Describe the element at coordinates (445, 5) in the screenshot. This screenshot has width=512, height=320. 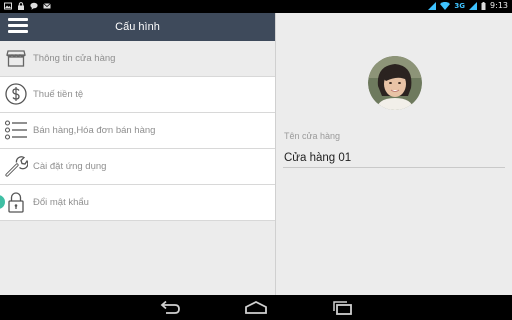
I see `wifi-icon` at that location.